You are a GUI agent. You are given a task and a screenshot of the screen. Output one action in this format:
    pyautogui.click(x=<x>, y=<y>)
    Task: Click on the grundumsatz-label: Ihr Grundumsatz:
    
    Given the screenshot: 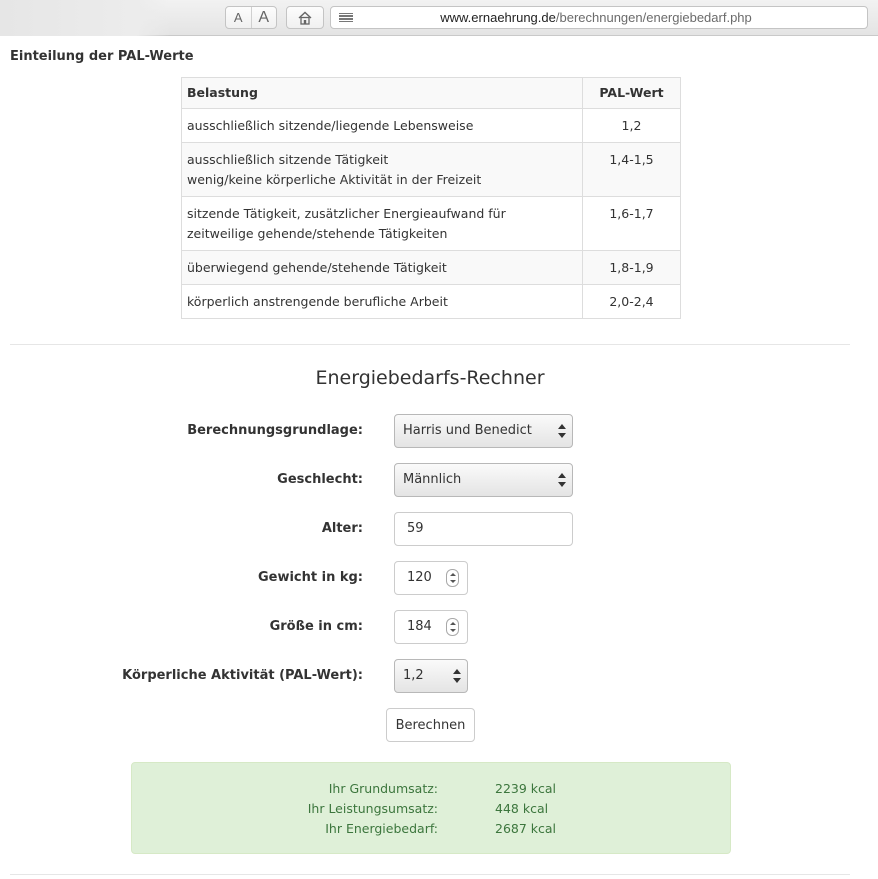 What is the action you would take?
    pyautogui.click(x=383, y=788)
    